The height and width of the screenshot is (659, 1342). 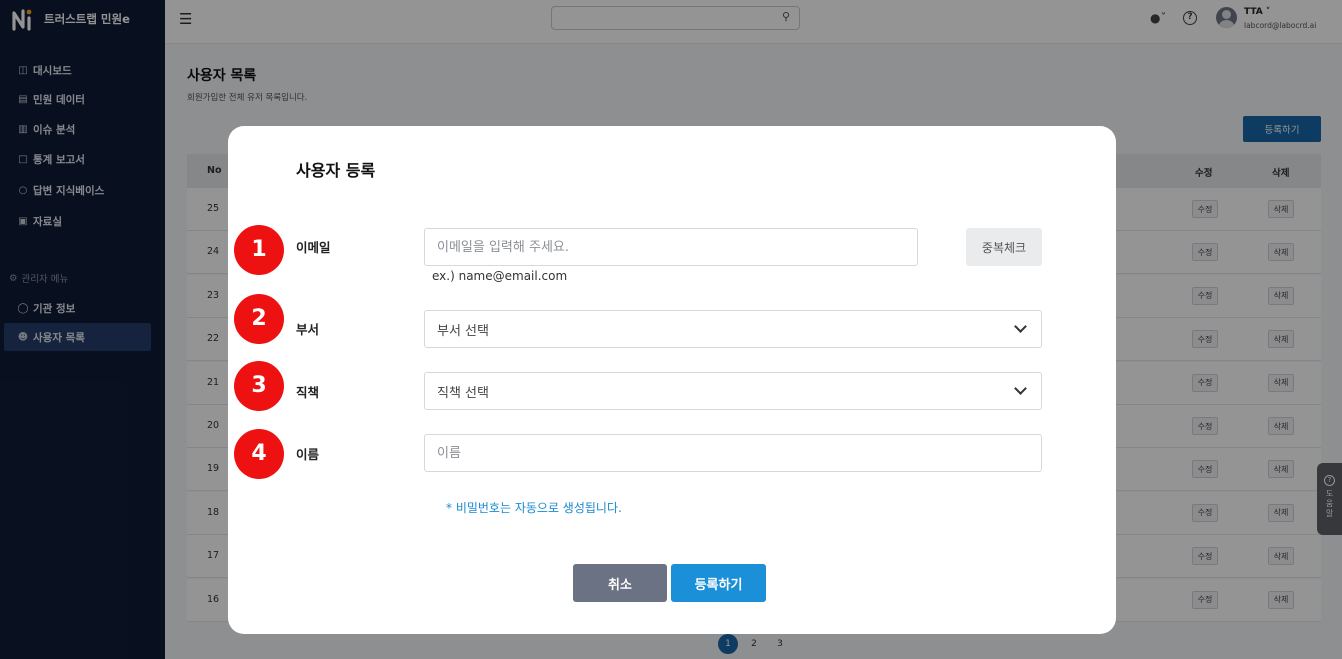 I want to click on step-badge-3: 3, so click(x=259, y=386).